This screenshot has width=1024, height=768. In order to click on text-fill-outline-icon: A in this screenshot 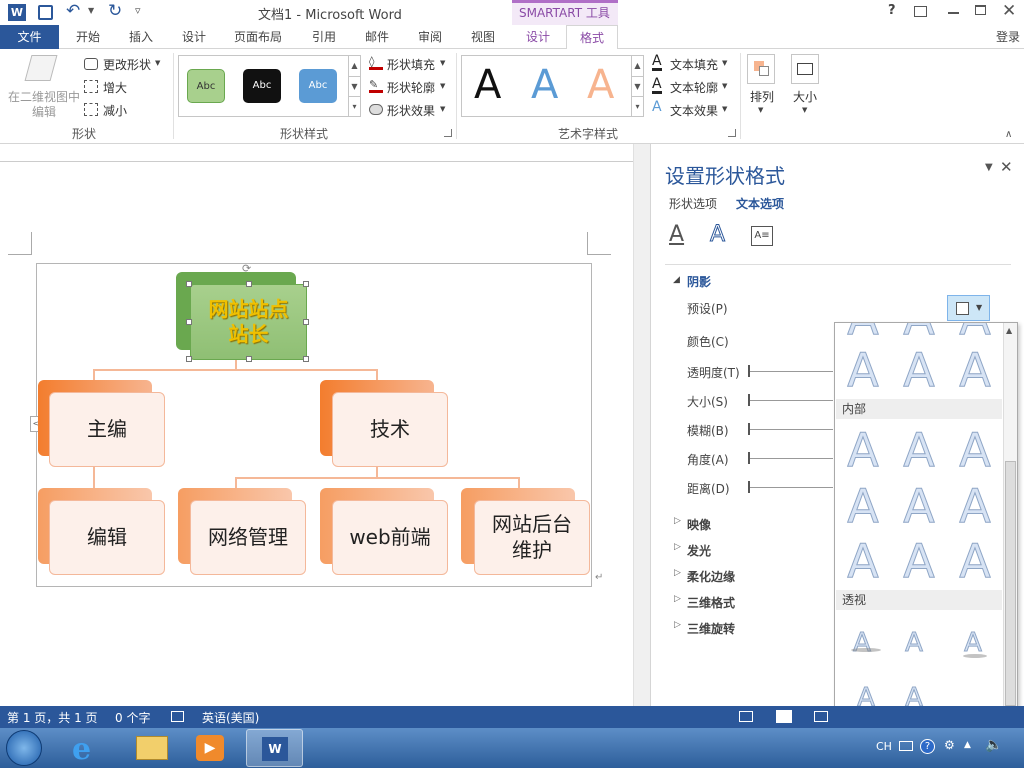, I will do `click(676, 234)`.